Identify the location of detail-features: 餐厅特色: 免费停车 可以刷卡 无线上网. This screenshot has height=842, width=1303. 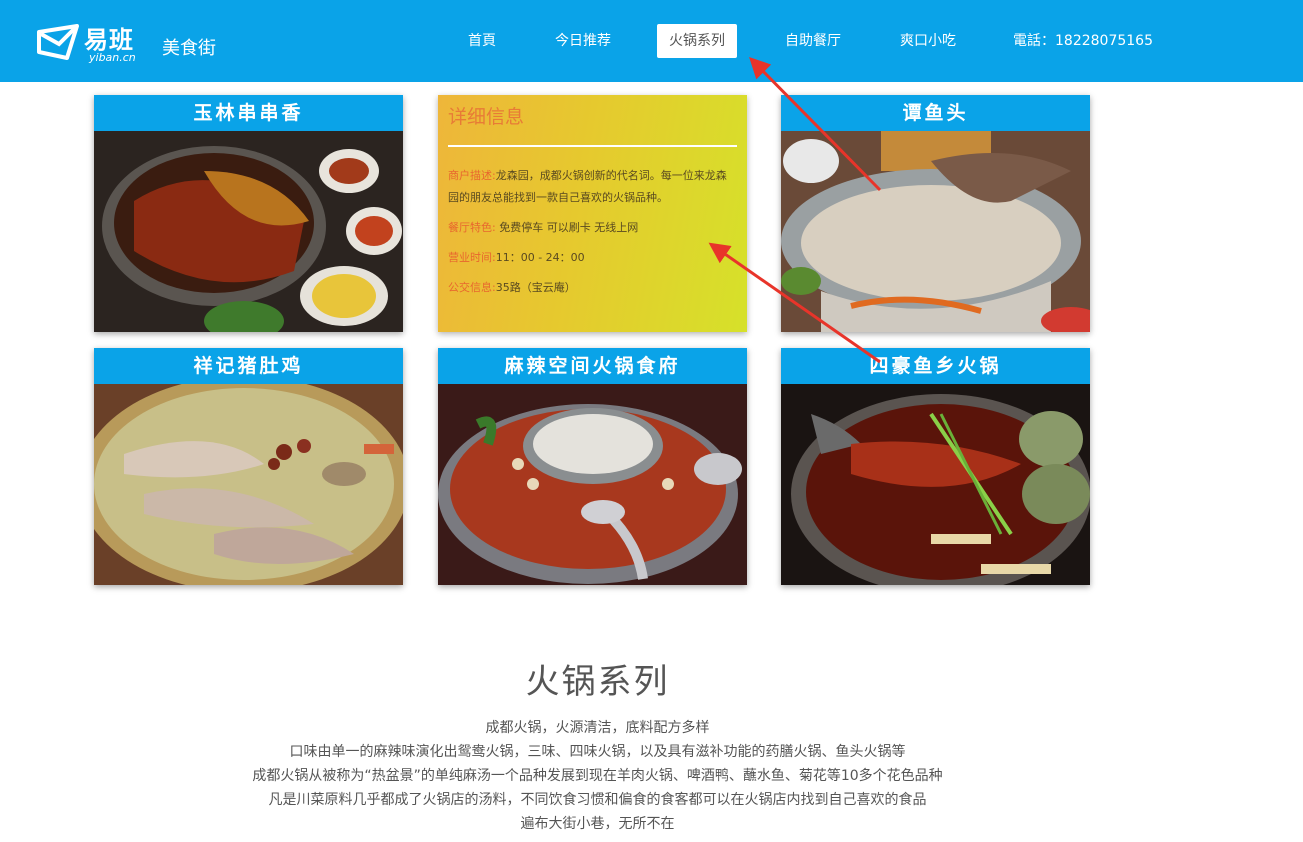
(592, 228).